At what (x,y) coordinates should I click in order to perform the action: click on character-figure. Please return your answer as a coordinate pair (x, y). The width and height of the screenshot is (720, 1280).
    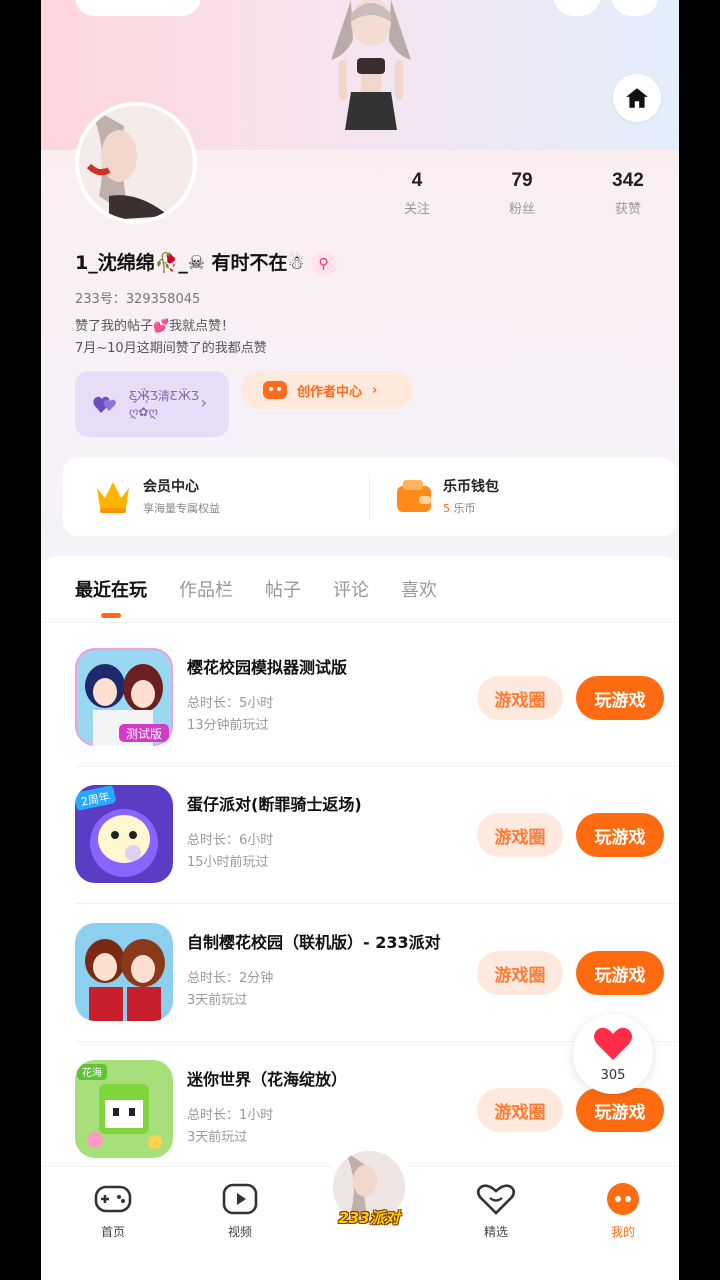
    Looking at the image, I should click on (371, 65).